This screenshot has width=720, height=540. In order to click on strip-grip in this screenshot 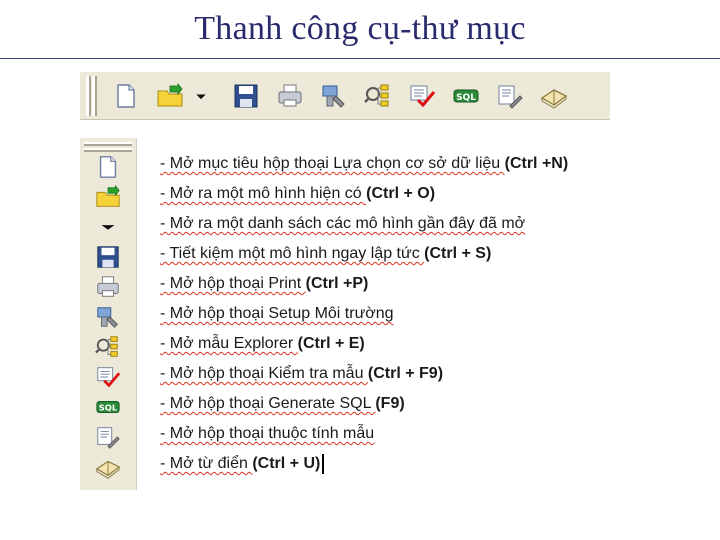, I will do `click(108, 144)`.